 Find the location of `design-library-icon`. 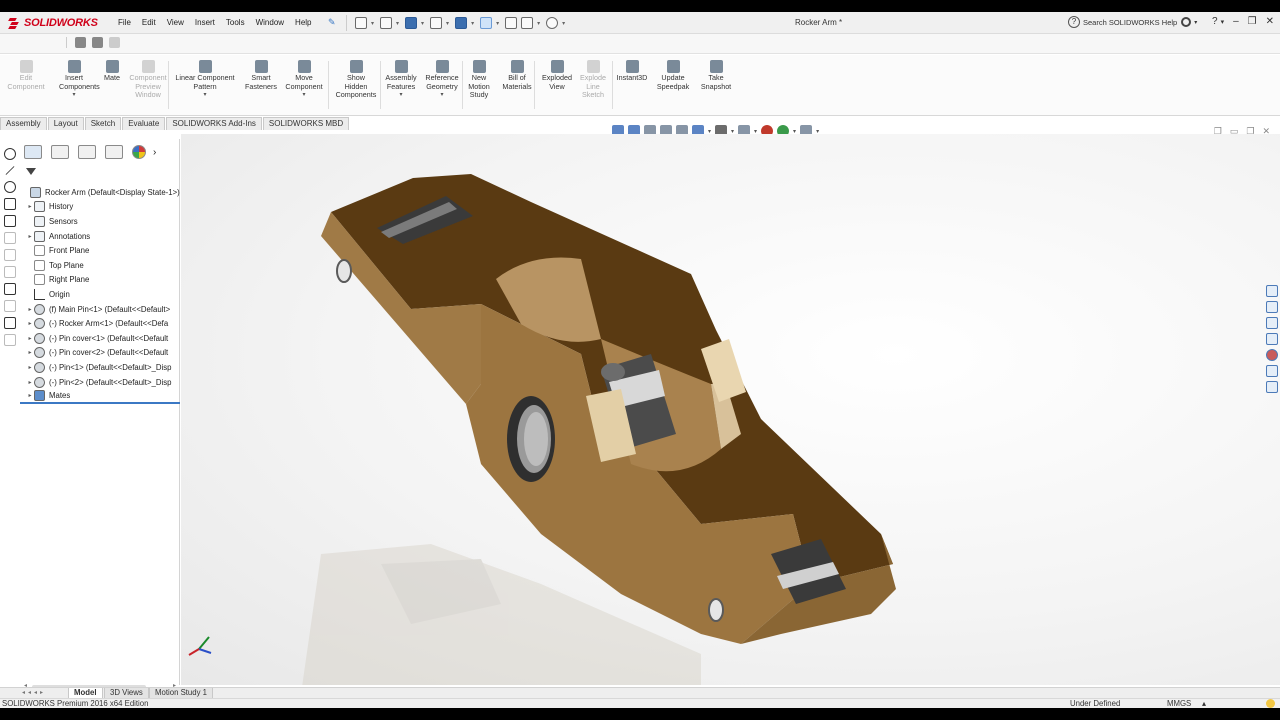

design-library-icon is located at coordinates (1272, 307).